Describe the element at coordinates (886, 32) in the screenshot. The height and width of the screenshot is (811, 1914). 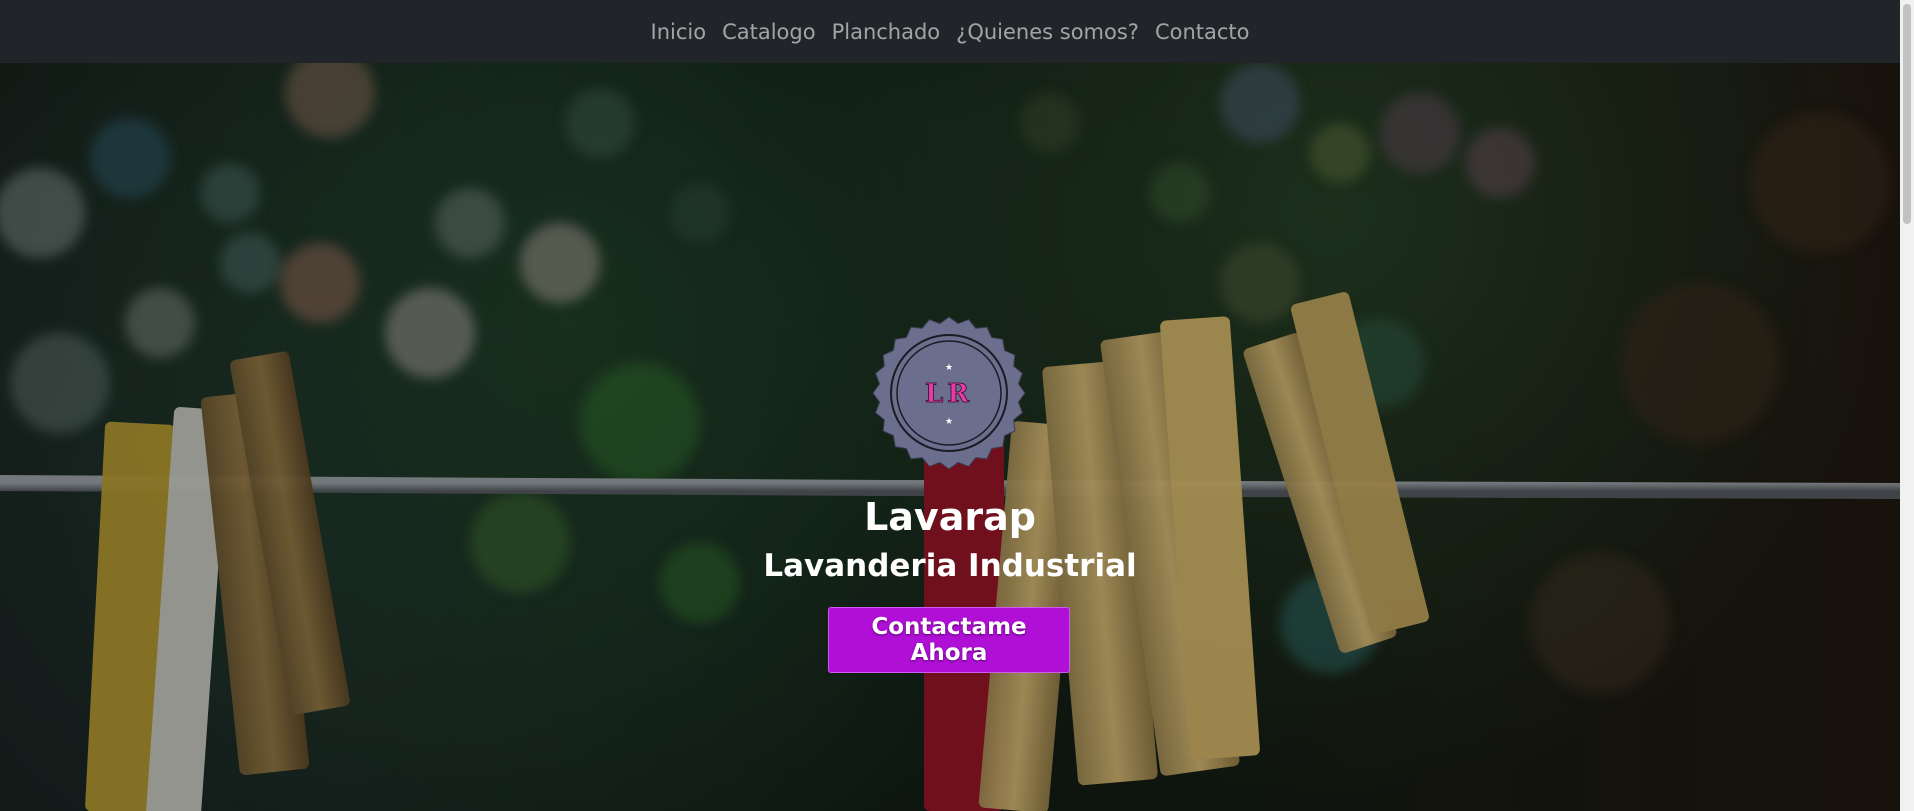
I see `nav-link-planchado: Planchado` at that location.